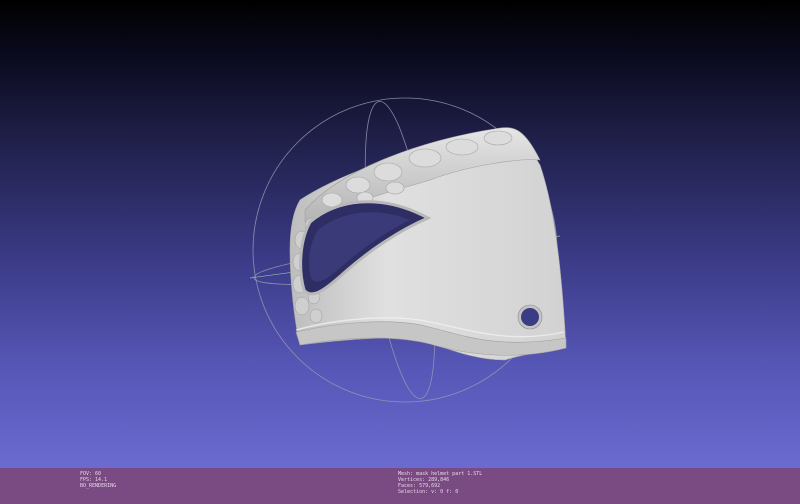 This screenshot has width=800, height=504. I want to click on render-info: FOV: 60 FPS: 14.1 BO_RENDERING, so click(98, 480).